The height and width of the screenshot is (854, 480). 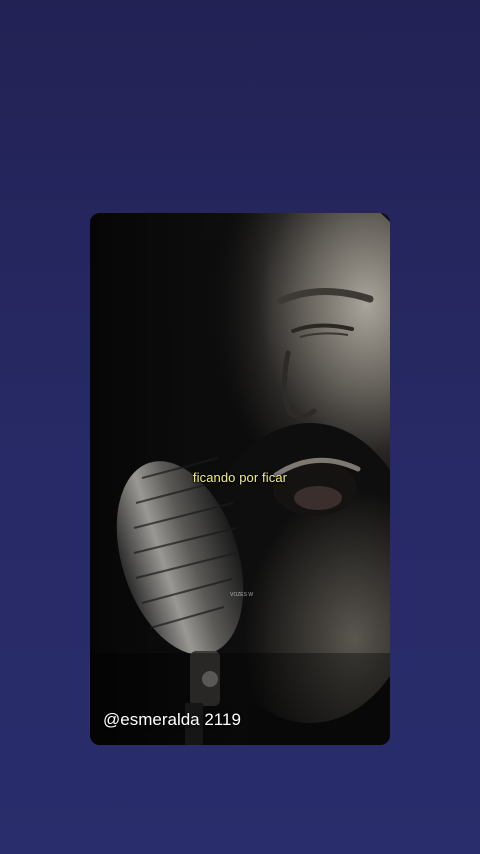 I want to click on video-username: @esmeralda 2119, so click(x=172, y=720).